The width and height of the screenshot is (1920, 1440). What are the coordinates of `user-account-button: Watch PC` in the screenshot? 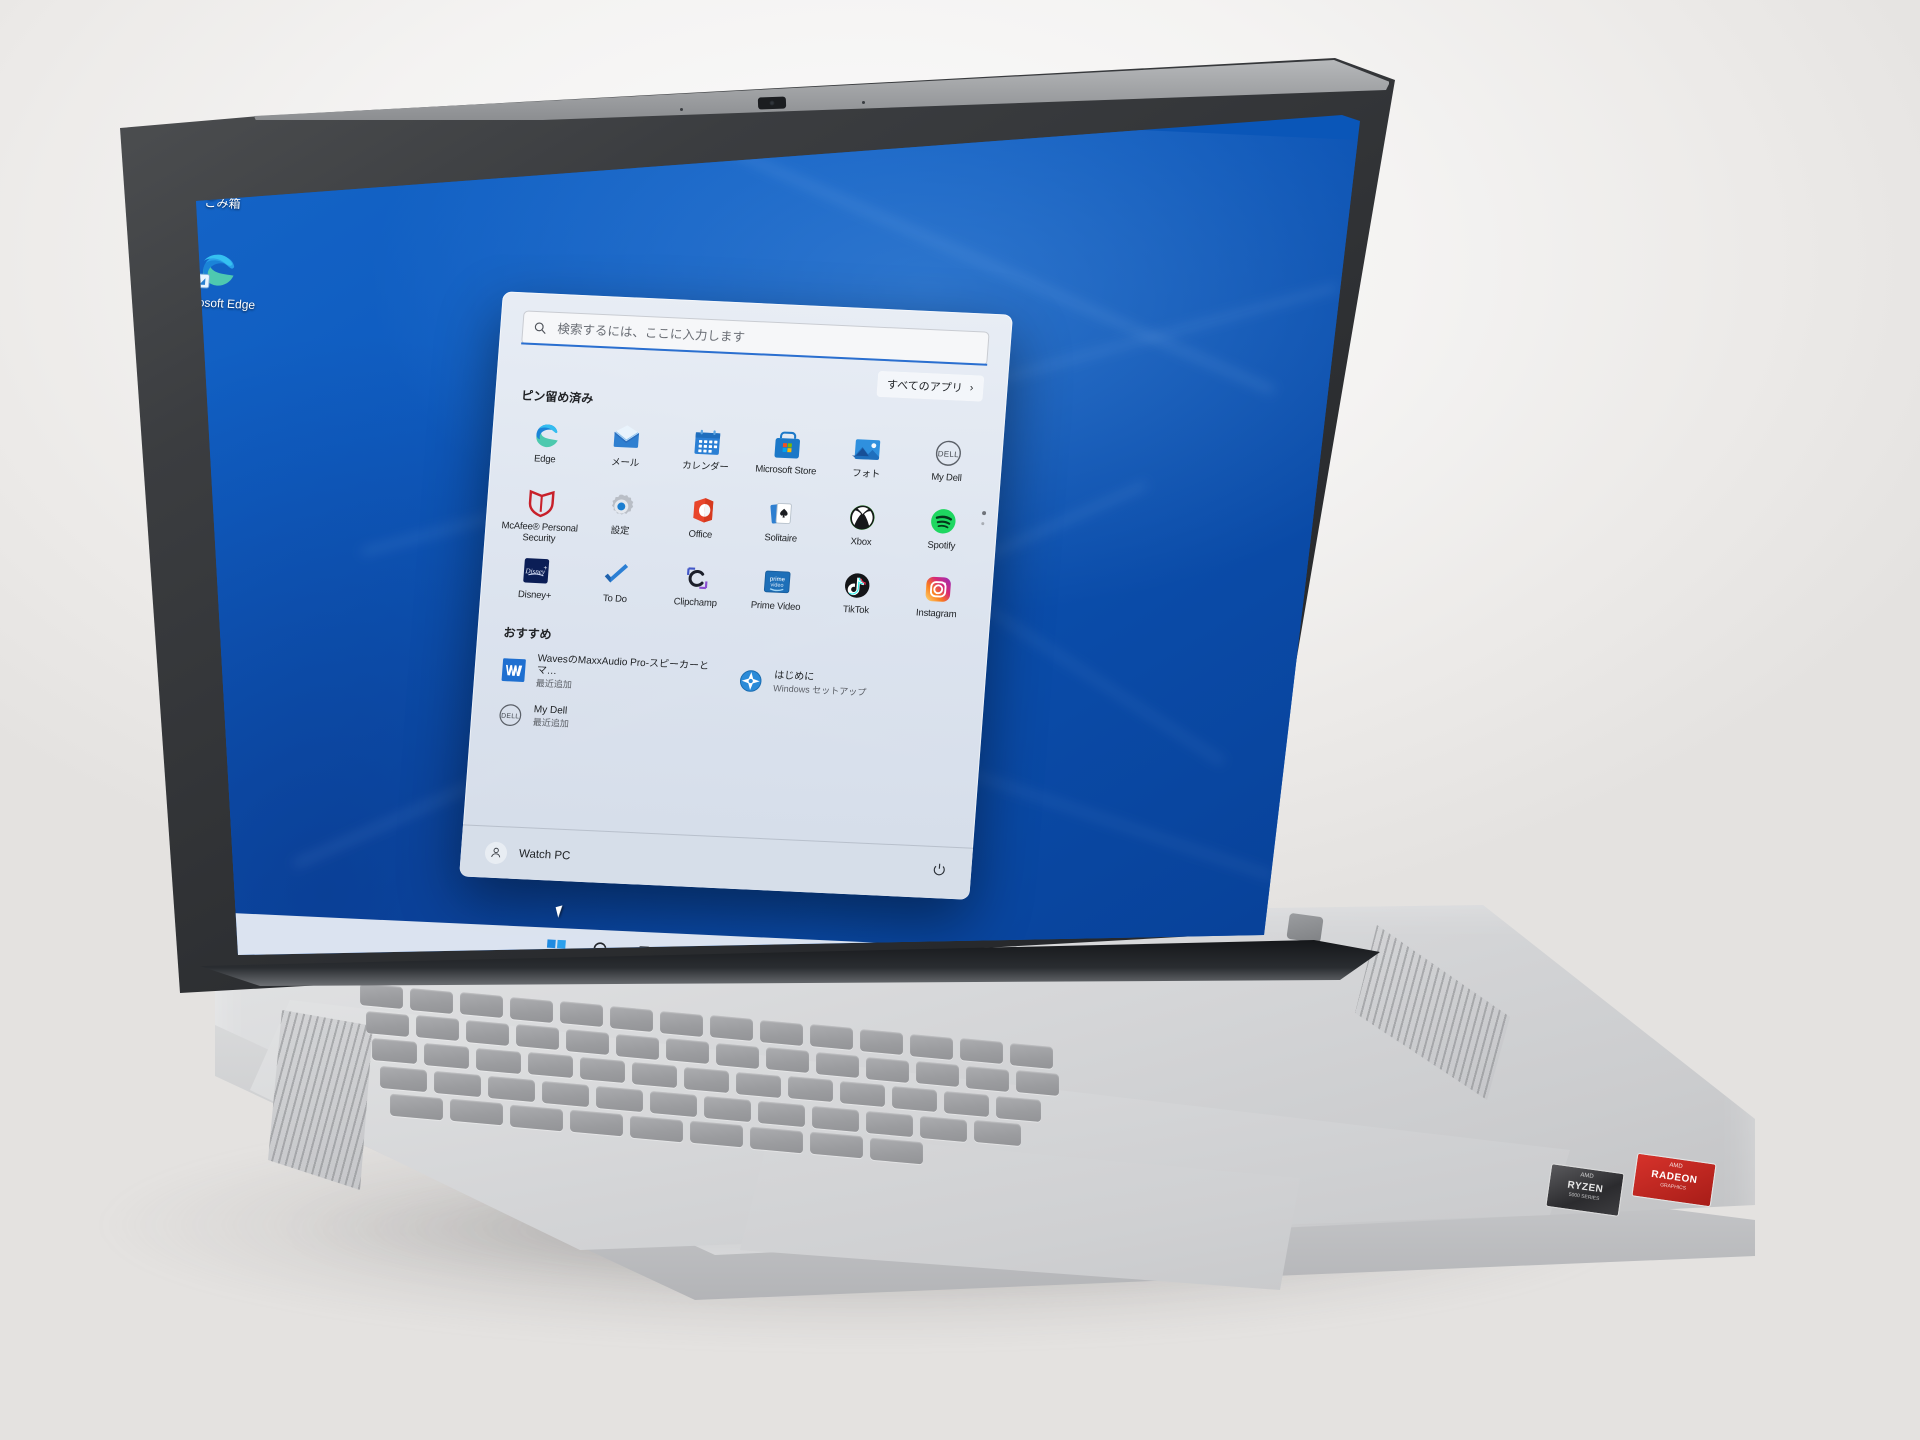 It's located at (527, 853).